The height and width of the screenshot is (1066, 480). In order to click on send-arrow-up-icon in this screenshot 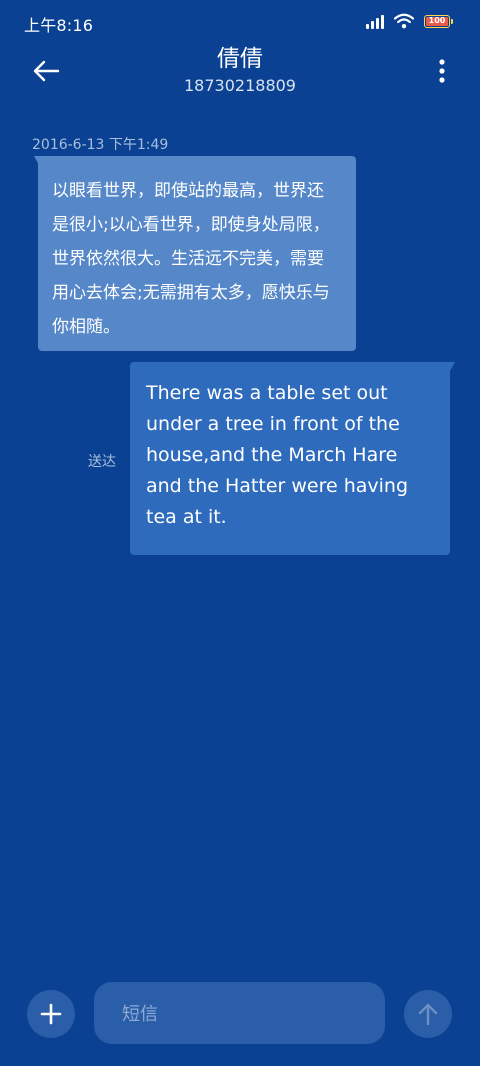, I will do `click(428, 1014)`.